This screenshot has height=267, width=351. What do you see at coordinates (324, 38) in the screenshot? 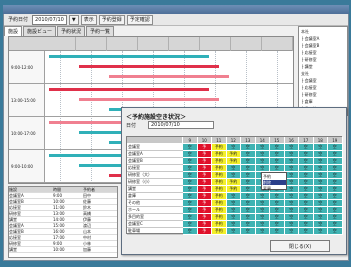
I see `tree-item: ├ 会議室A` at bounding box center [324, 38].